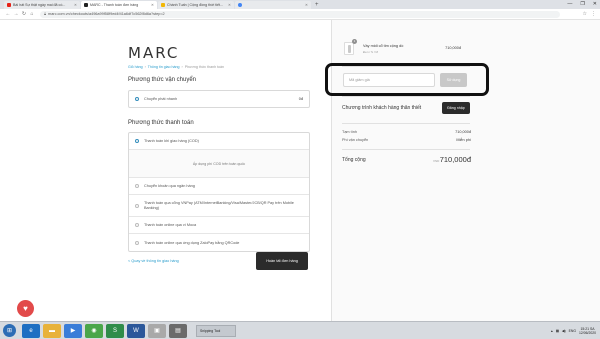 The height and width of the screenshot is (339, 600). What do you see at coordinates (210, 330) in the screenshot?
I see `window-title: Snipping Tool` at bounding box center [210, 330].